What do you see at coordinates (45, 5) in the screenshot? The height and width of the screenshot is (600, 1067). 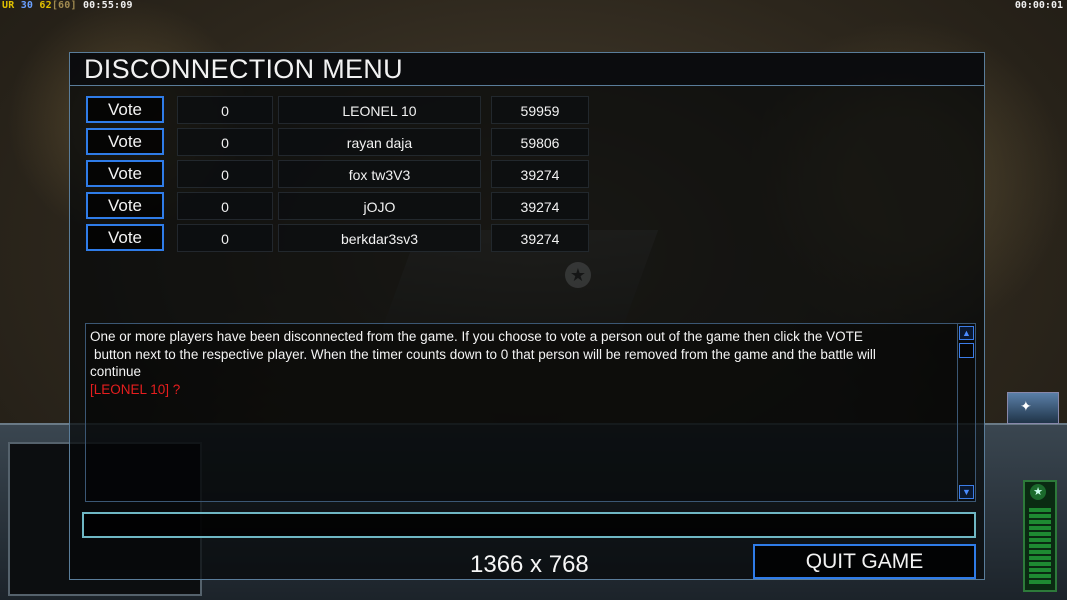 I see `hud-value-2: 62` at bounding box center [45, 5].